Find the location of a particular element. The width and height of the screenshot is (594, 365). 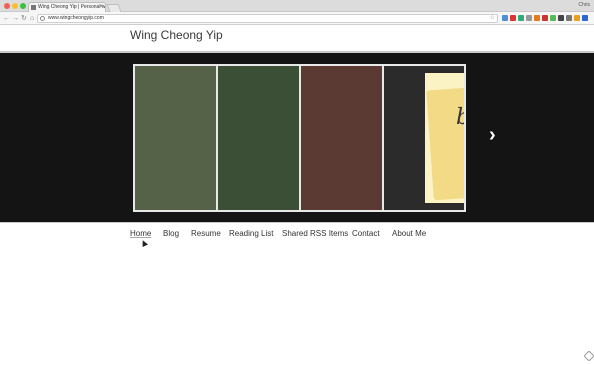

reload-icon: ↻ is located at coordinates (24, 18).